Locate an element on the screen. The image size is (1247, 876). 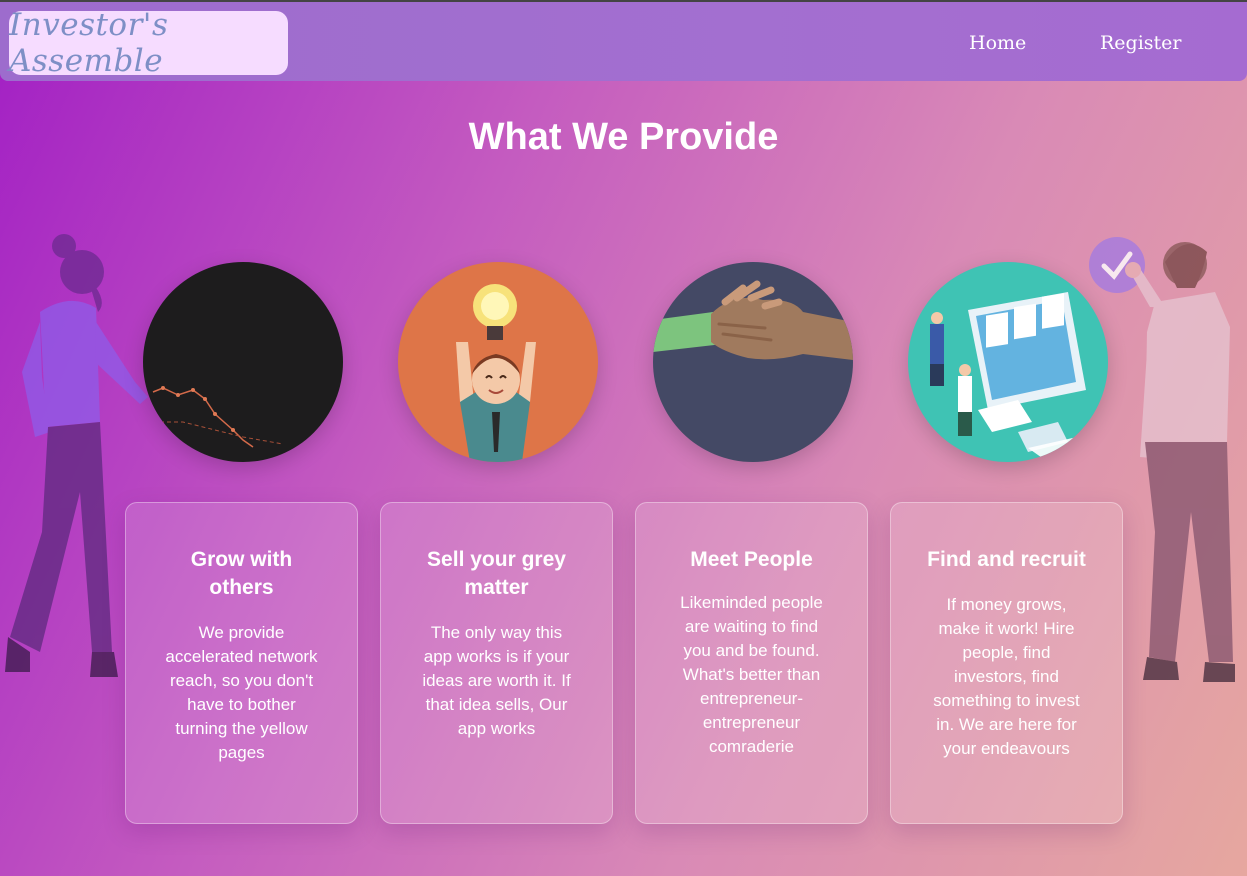
card-title: Meet People is located at coordinates (751, 559).